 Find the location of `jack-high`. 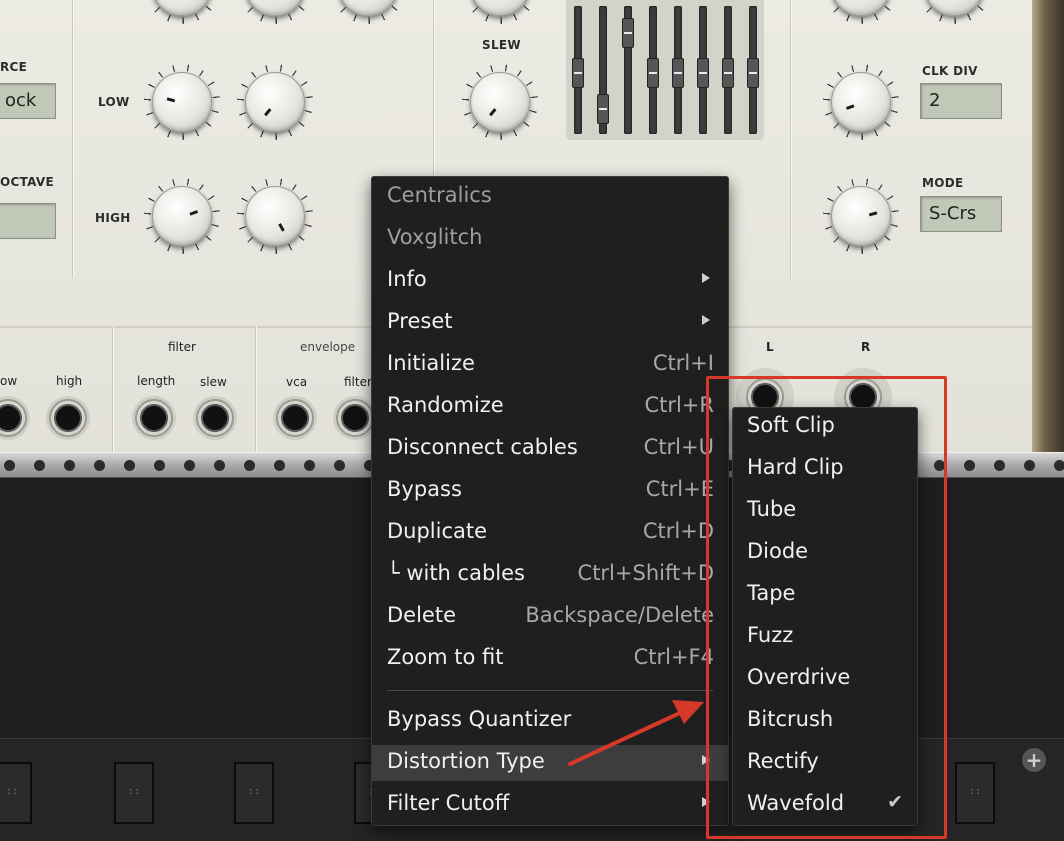

jack-high is located at coordinates (68, 418).